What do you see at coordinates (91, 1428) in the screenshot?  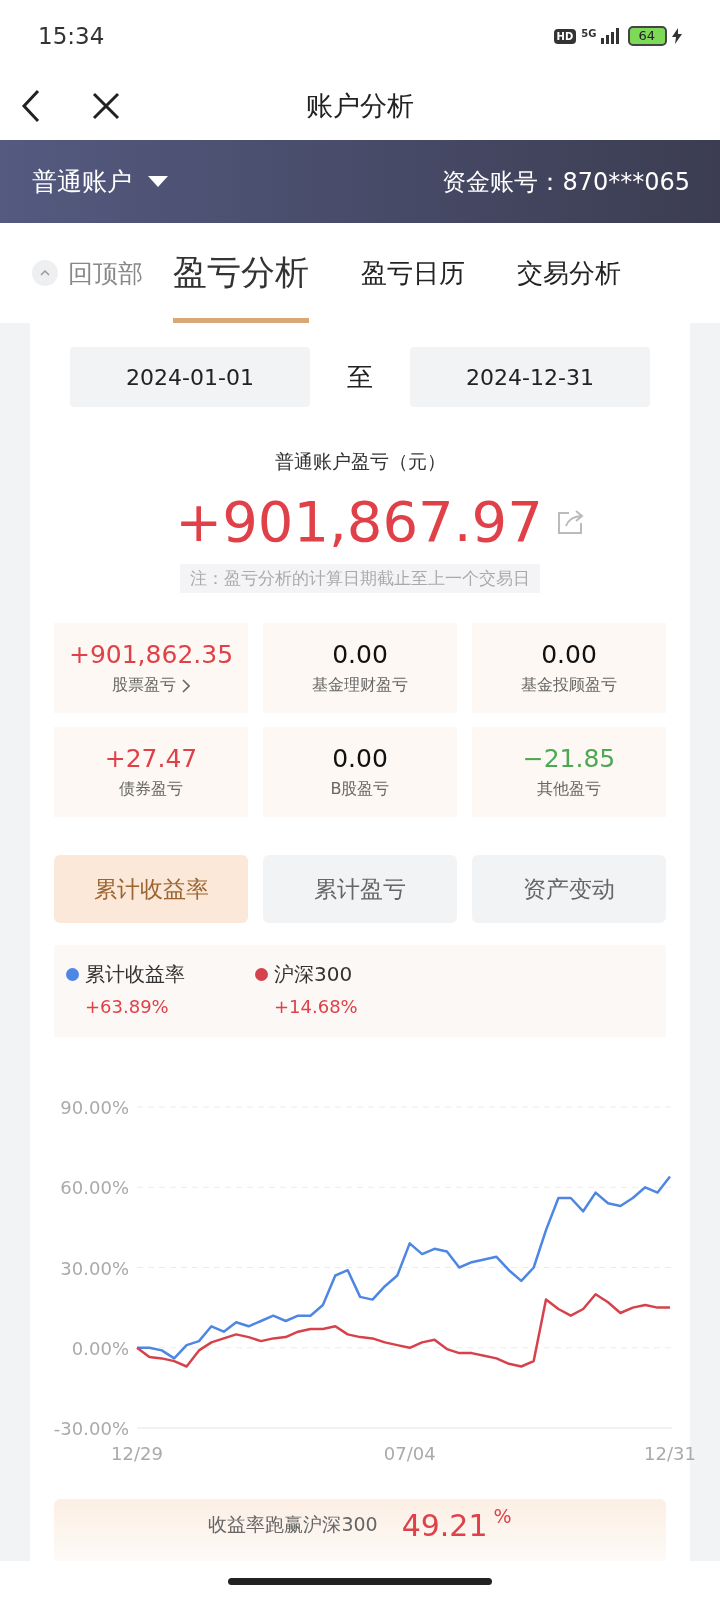 I see `y-axis-label: -30.00%` at bounding box center [91, 1428].